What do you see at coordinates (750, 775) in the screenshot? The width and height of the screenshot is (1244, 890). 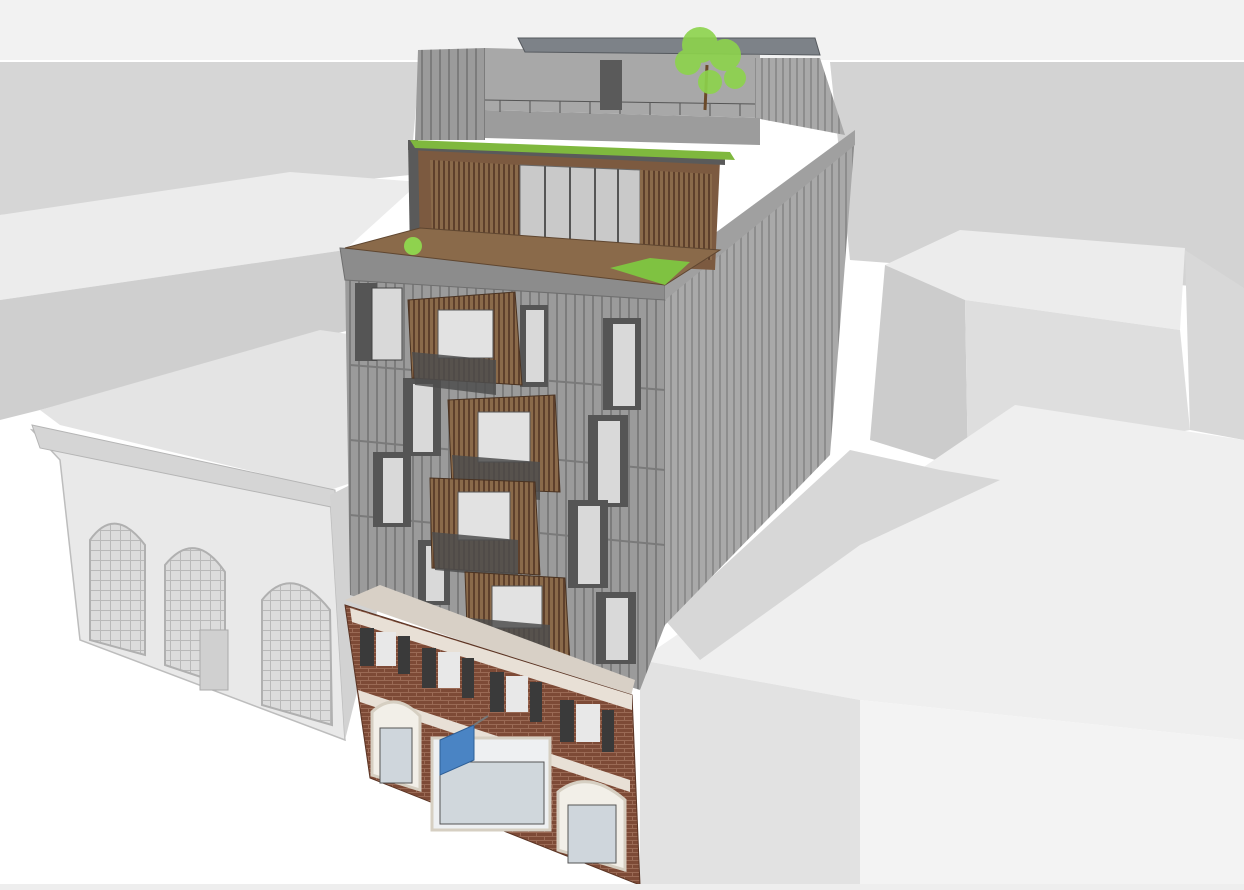 I see `right-foreground-block-front` at bounding box center [750, 775].